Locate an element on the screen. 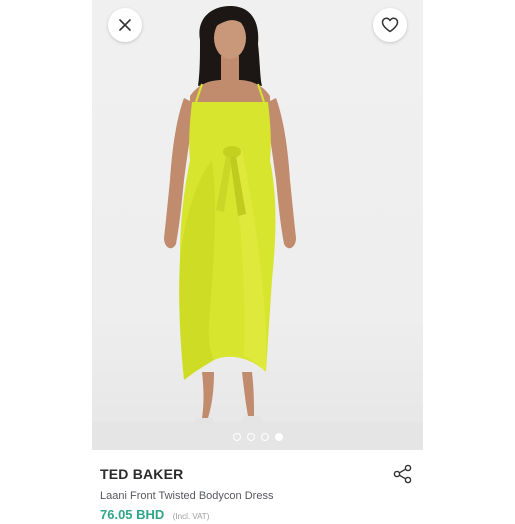  heart-icon is located at coordinates (390, 25).